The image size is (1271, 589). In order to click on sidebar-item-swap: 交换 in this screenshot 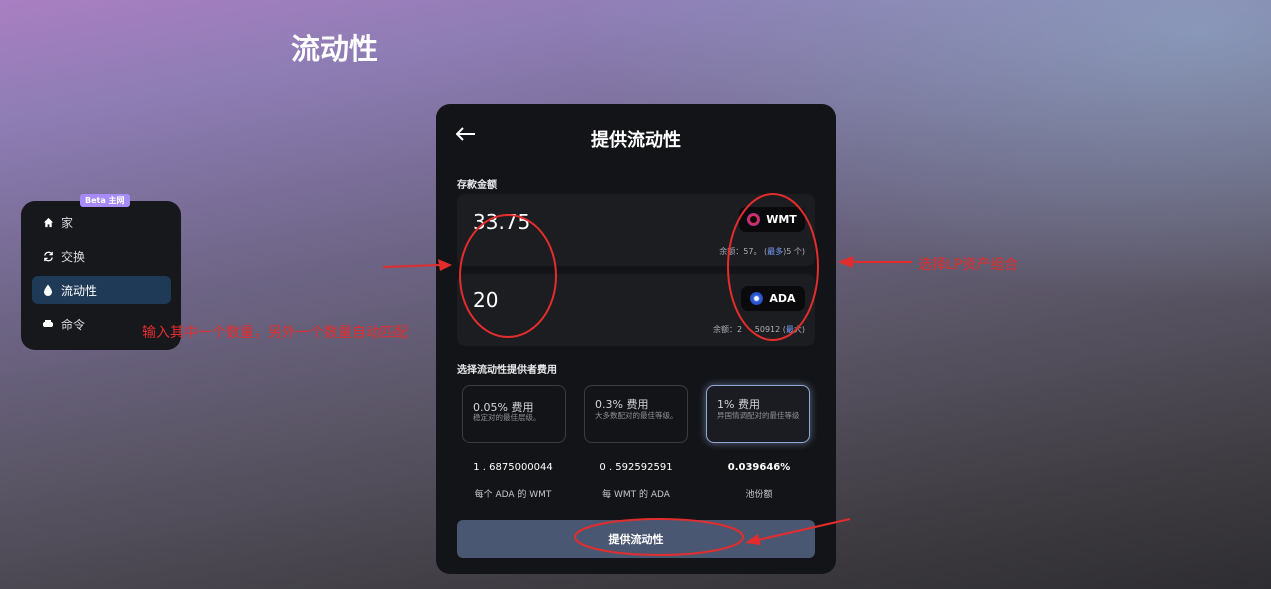, I will do `click(101, 256)`.